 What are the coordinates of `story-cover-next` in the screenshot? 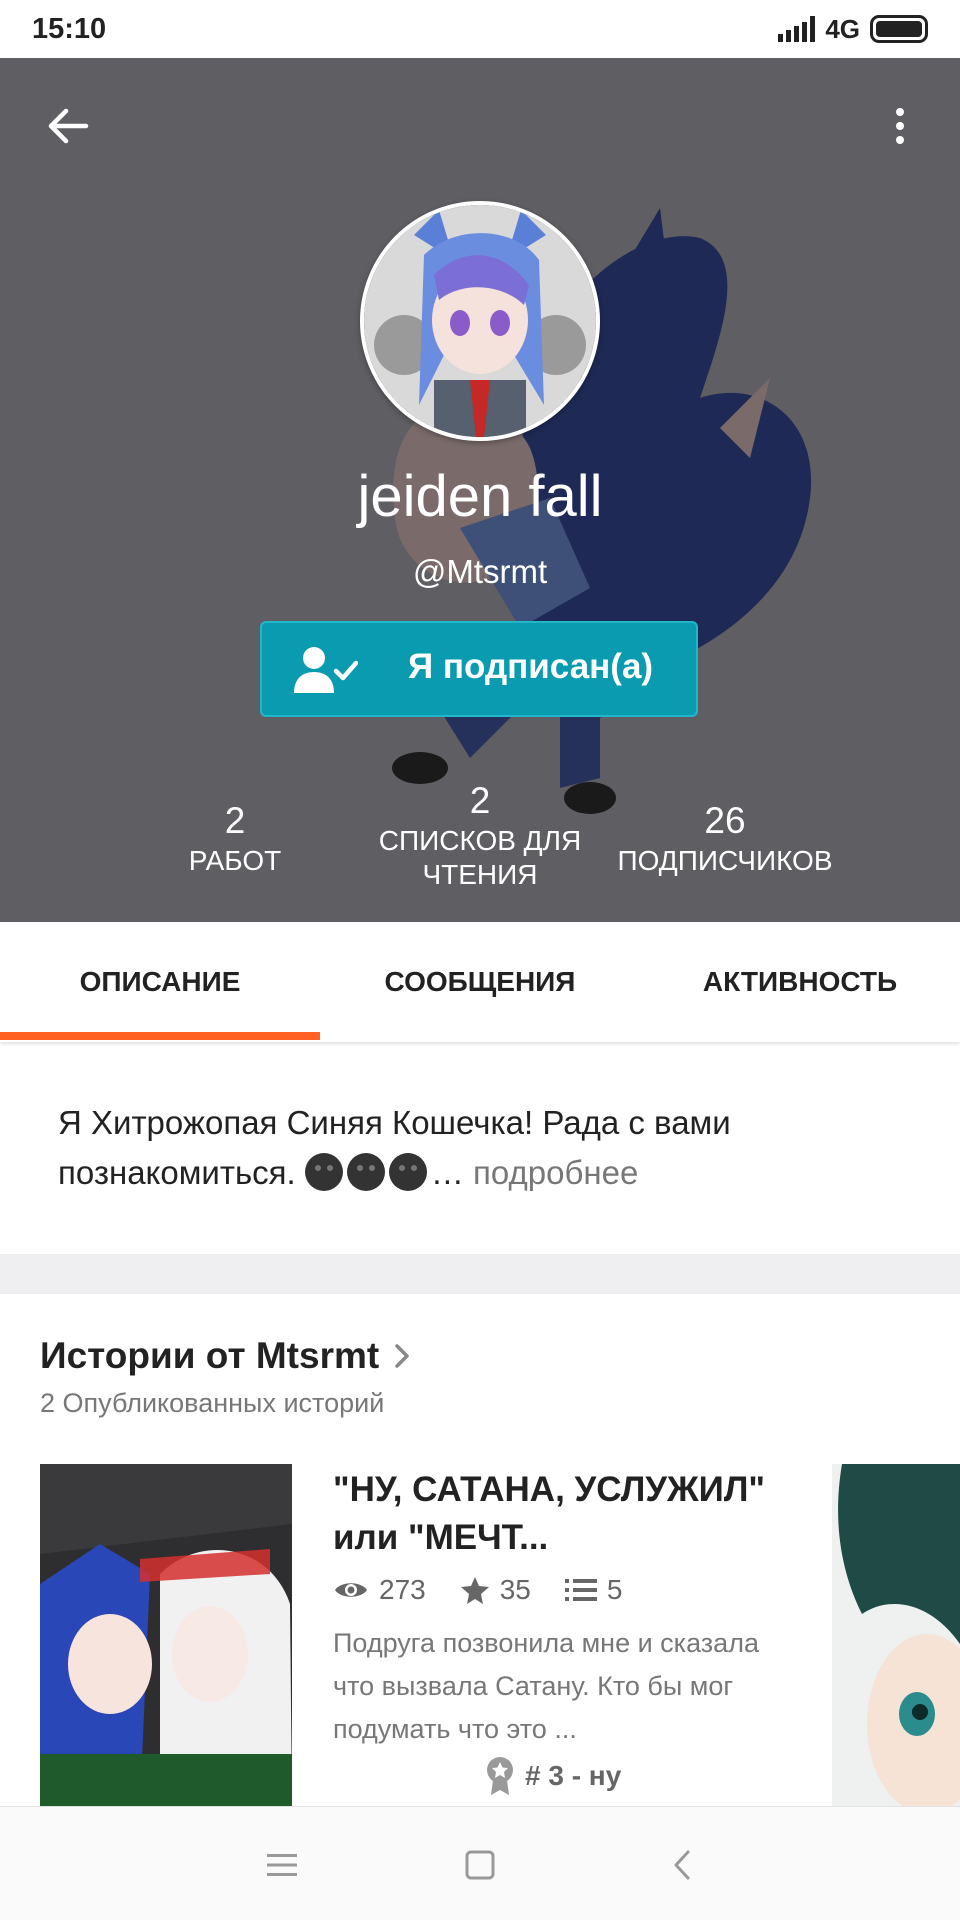 It's located at (896, 1635).